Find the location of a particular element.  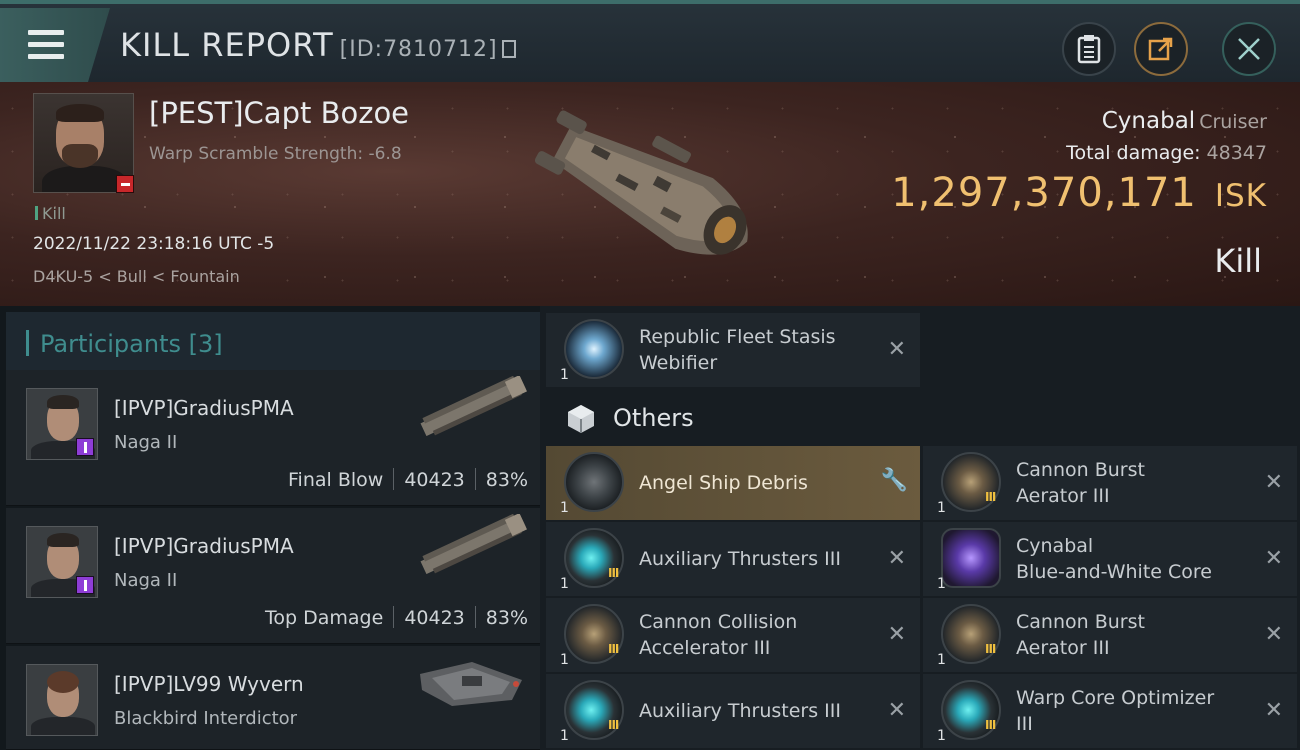

wrench-icon: 🔧 is located at coordinates (894, 480).